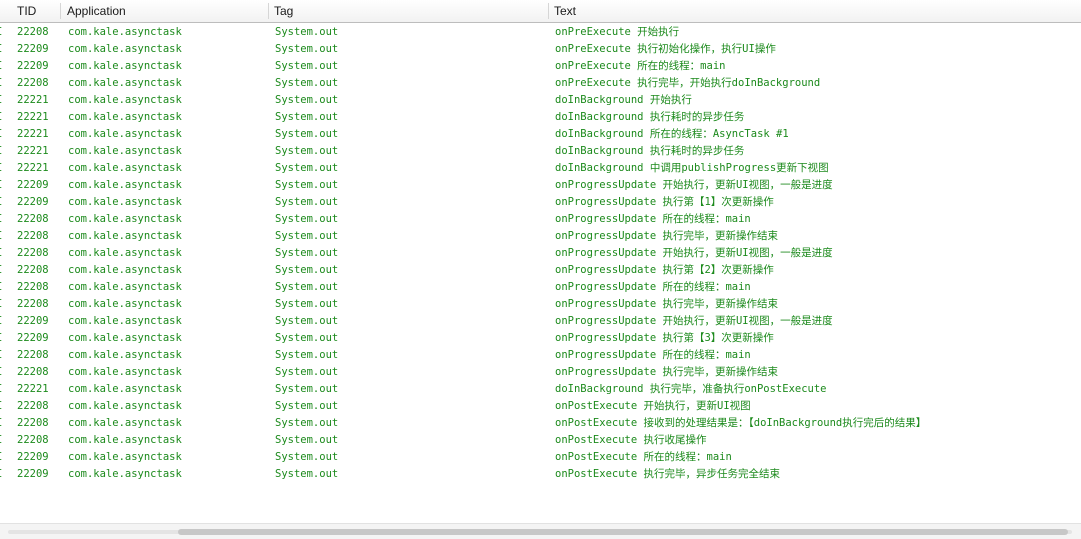  I want to click on log-message: onProgressUpdate 执行第【1】次更新操作, so click(664, 202).